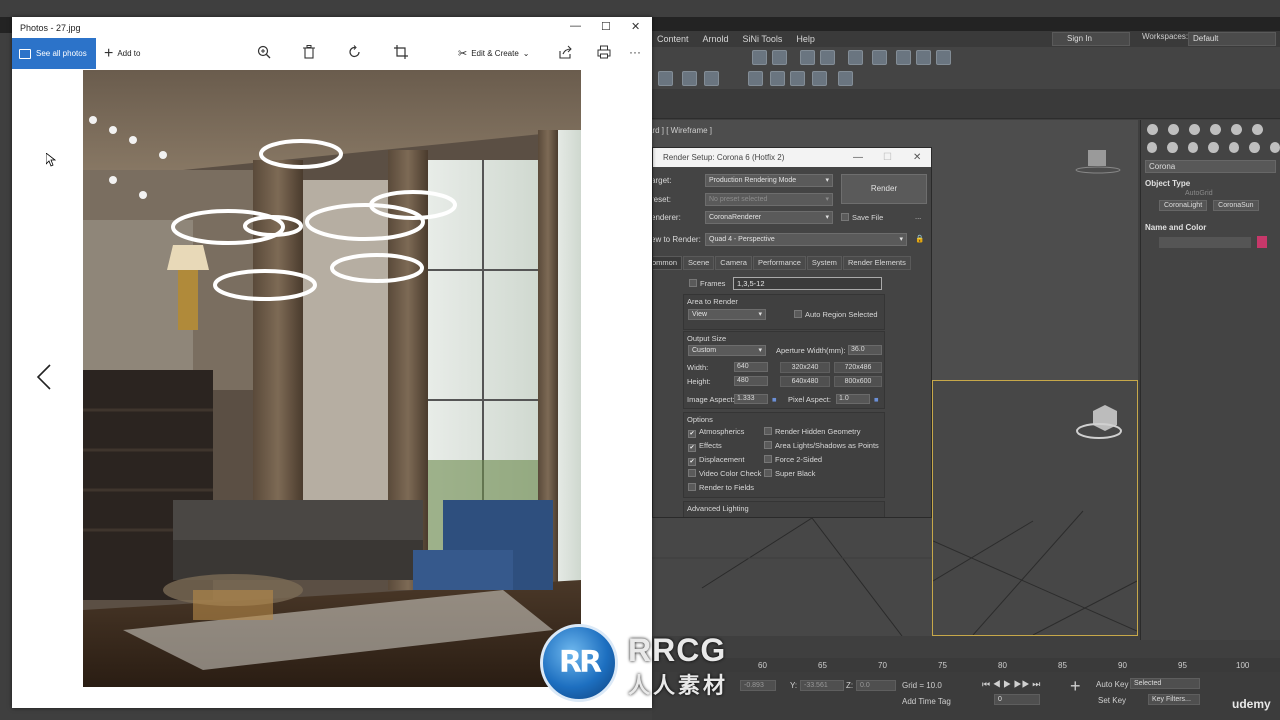  Describe the element at coordinates (805, 367) in the screenshot. I see `preset-320x240-button: 320x240` at that location.